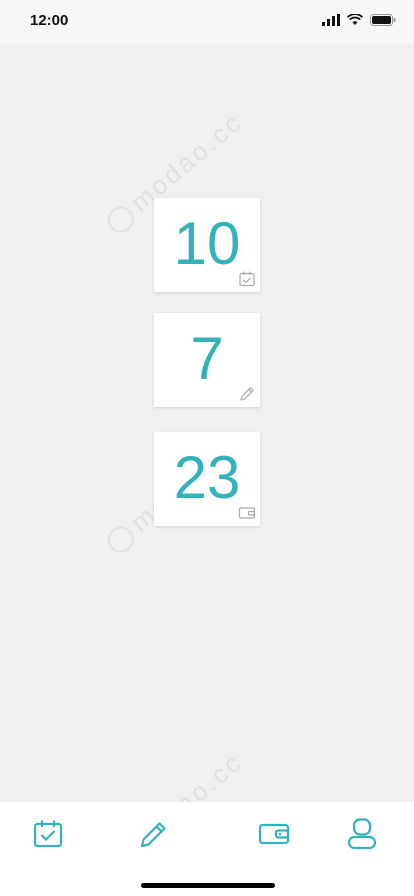  I want to click on tab-bar, so click(207, 832).